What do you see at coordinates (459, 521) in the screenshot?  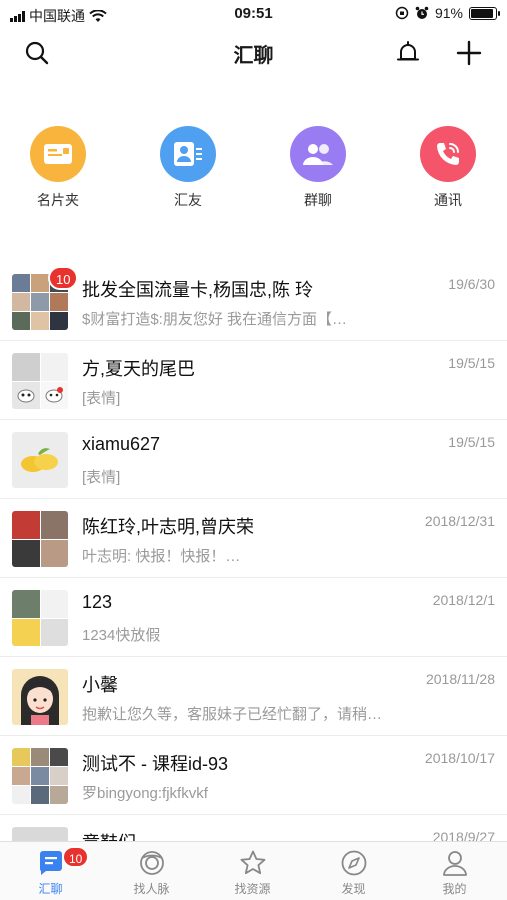 I see `chat-time: 2018/12/31` at bounding box center [459, 521].